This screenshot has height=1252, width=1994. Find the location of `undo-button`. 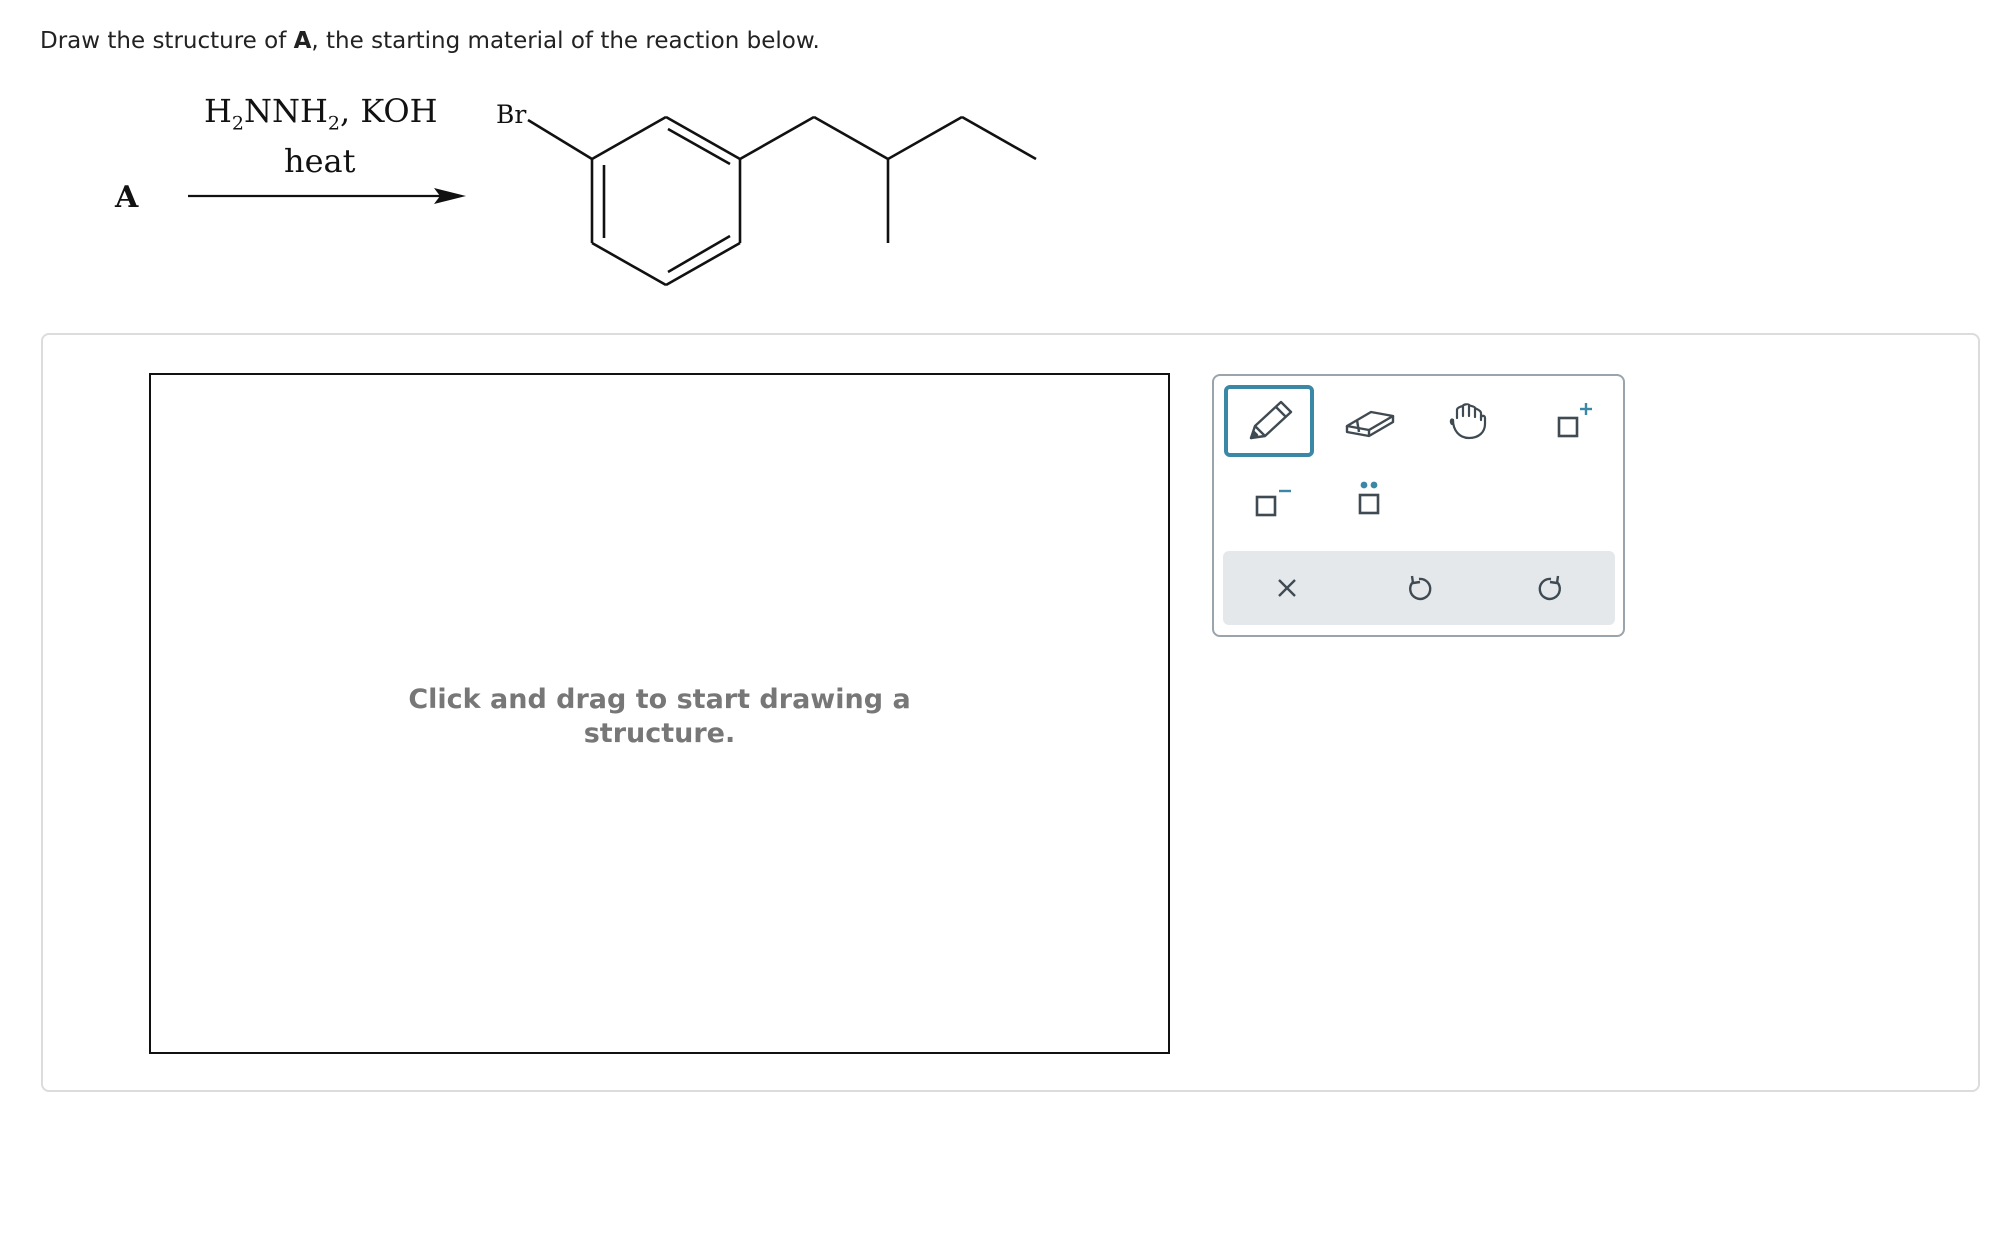

undo-button is located at coordinates (1419, 588).